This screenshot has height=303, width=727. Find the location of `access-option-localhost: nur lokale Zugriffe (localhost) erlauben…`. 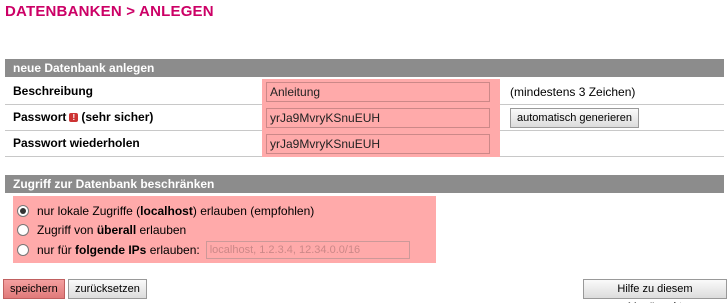

access-option-localhost: nur lokale Zugriffe (localhost) erlauben… is located at coordinates (165, 211).